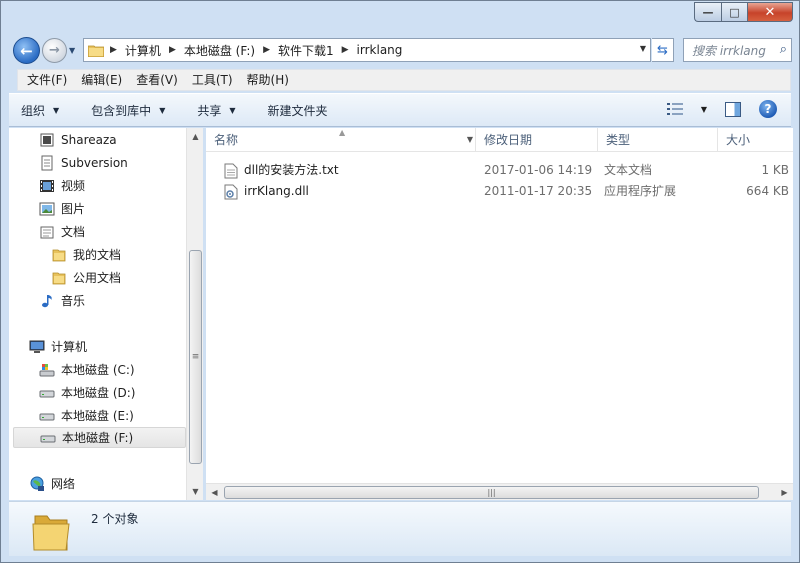 This screenshot has width=800, height=563. Describe the element at coordinates (491, 492) in the screenshot. I see `horizontal-scroll-thumb: |||` at that location.